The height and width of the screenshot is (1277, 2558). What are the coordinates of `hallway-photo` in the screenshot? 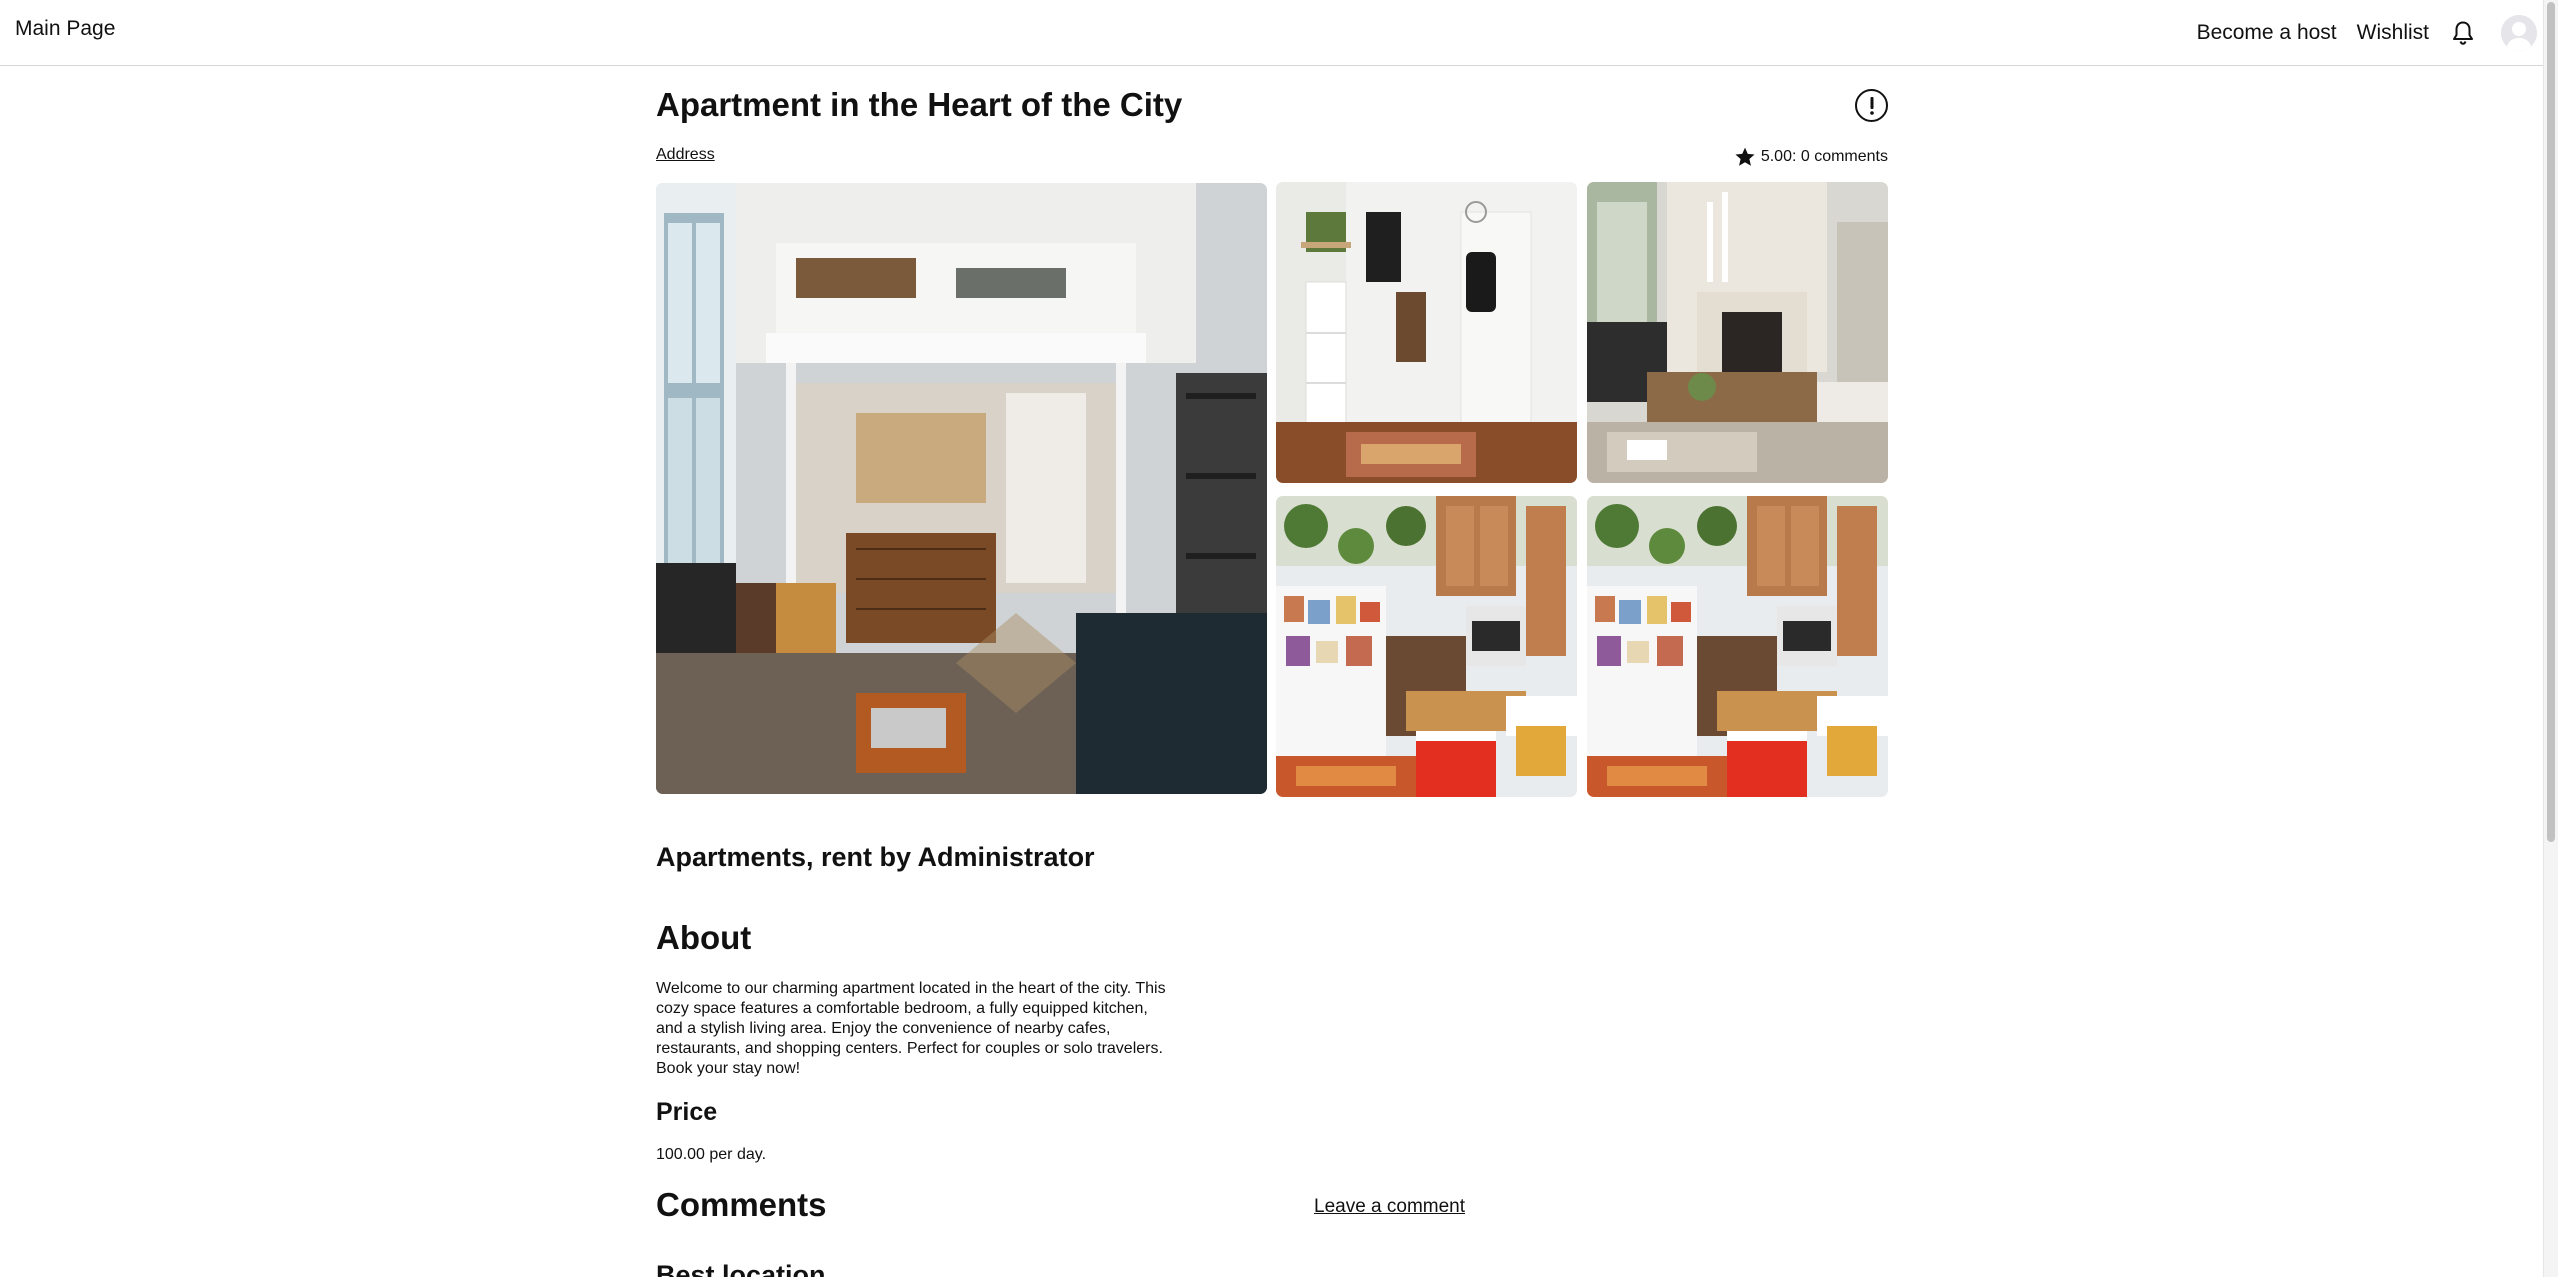 It's located at (1426, 332).